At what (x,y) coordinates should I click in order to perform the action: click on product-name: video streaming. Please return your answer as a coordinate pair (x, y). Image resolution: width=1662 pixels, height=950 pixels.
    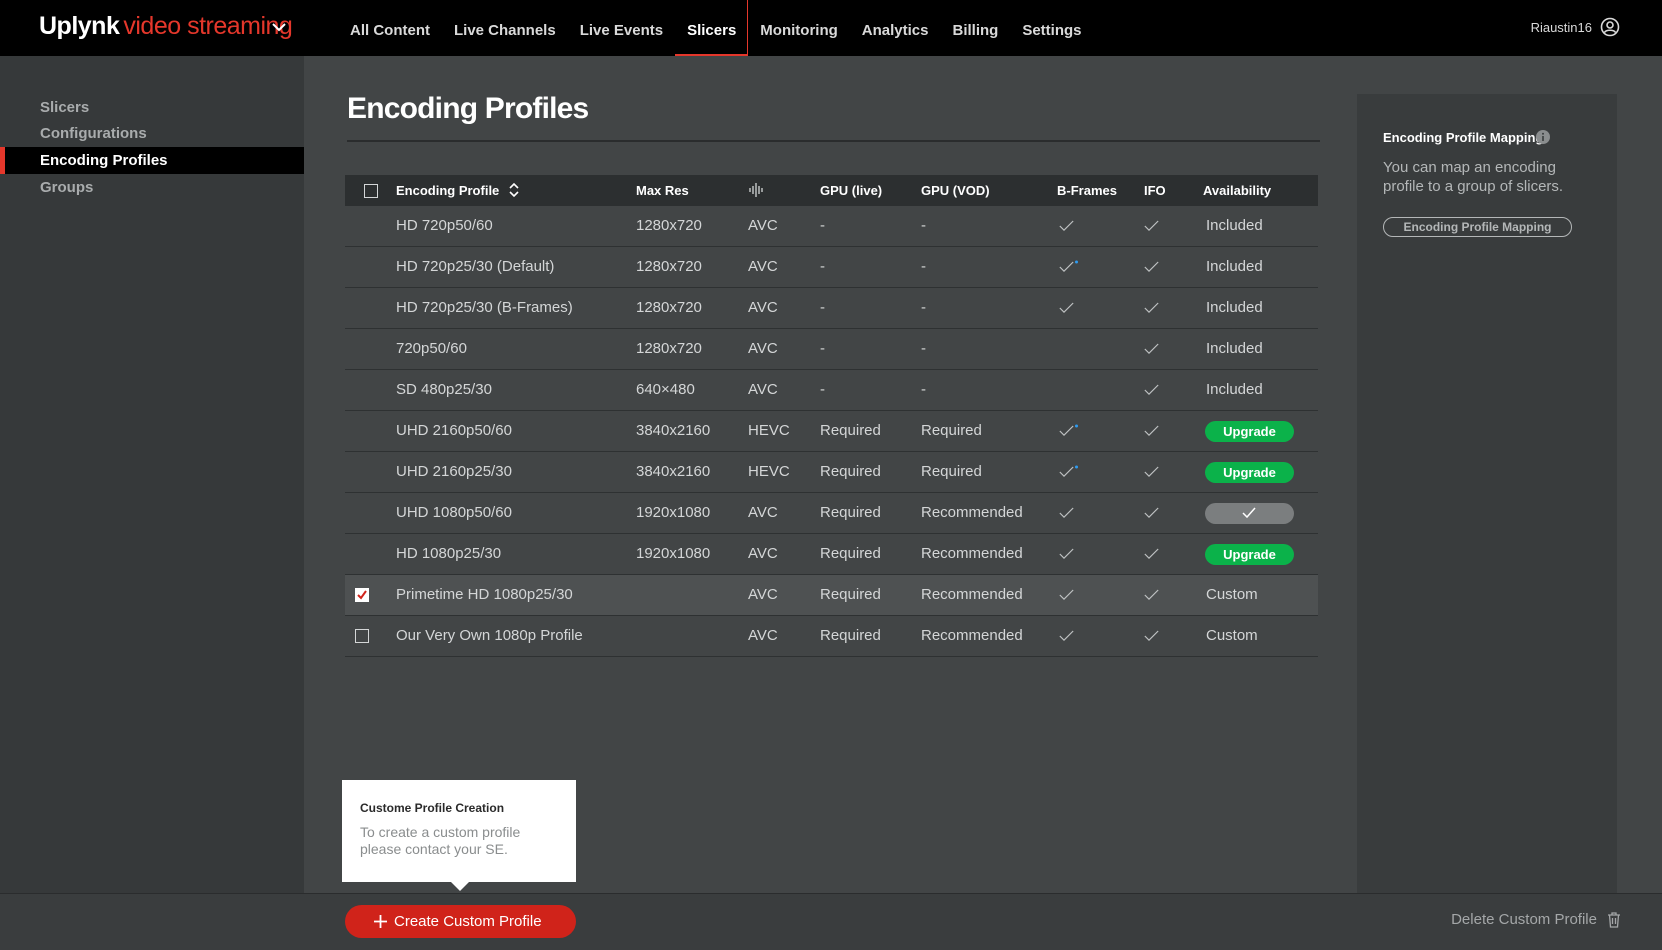
    Looking at the image, I should click on (208, 26).